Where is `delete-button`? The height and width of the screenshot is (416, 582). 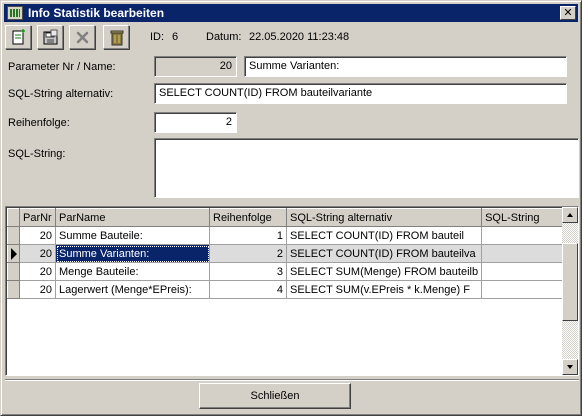
delete-button is located at coordinates (82, 37).